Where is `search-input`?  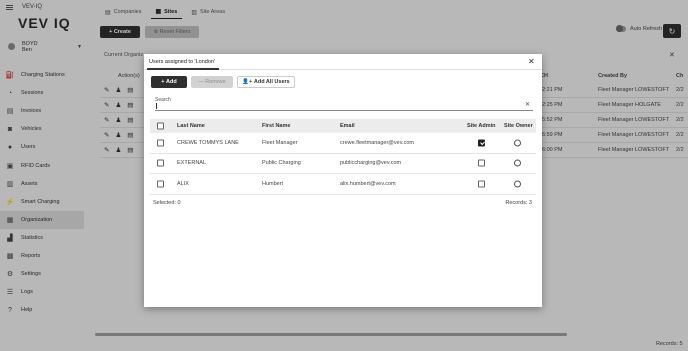
search-input is located at coordinates (344, 107).